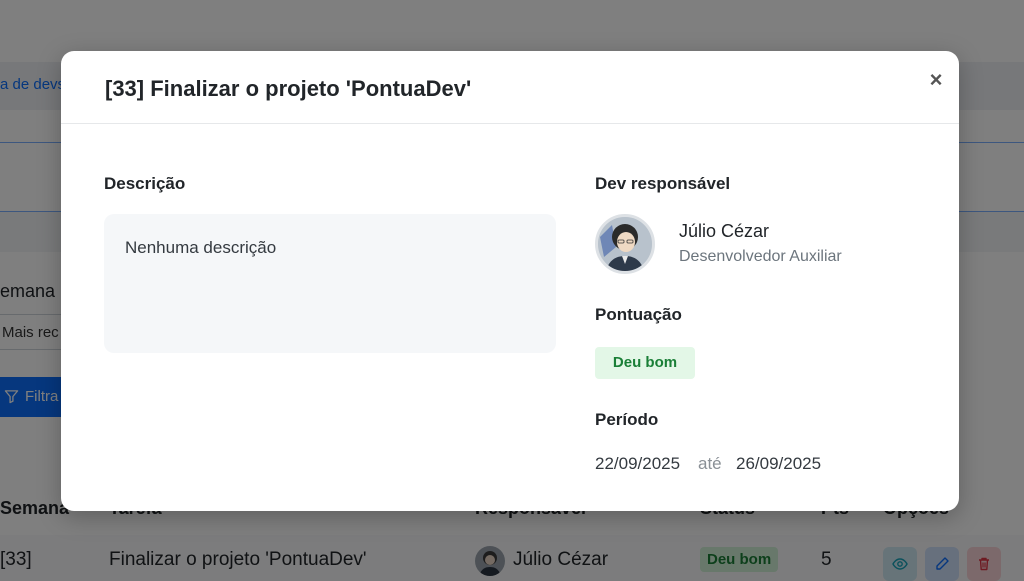  I want to click on period-start-date: 22/09/2025, so click(638, 463).